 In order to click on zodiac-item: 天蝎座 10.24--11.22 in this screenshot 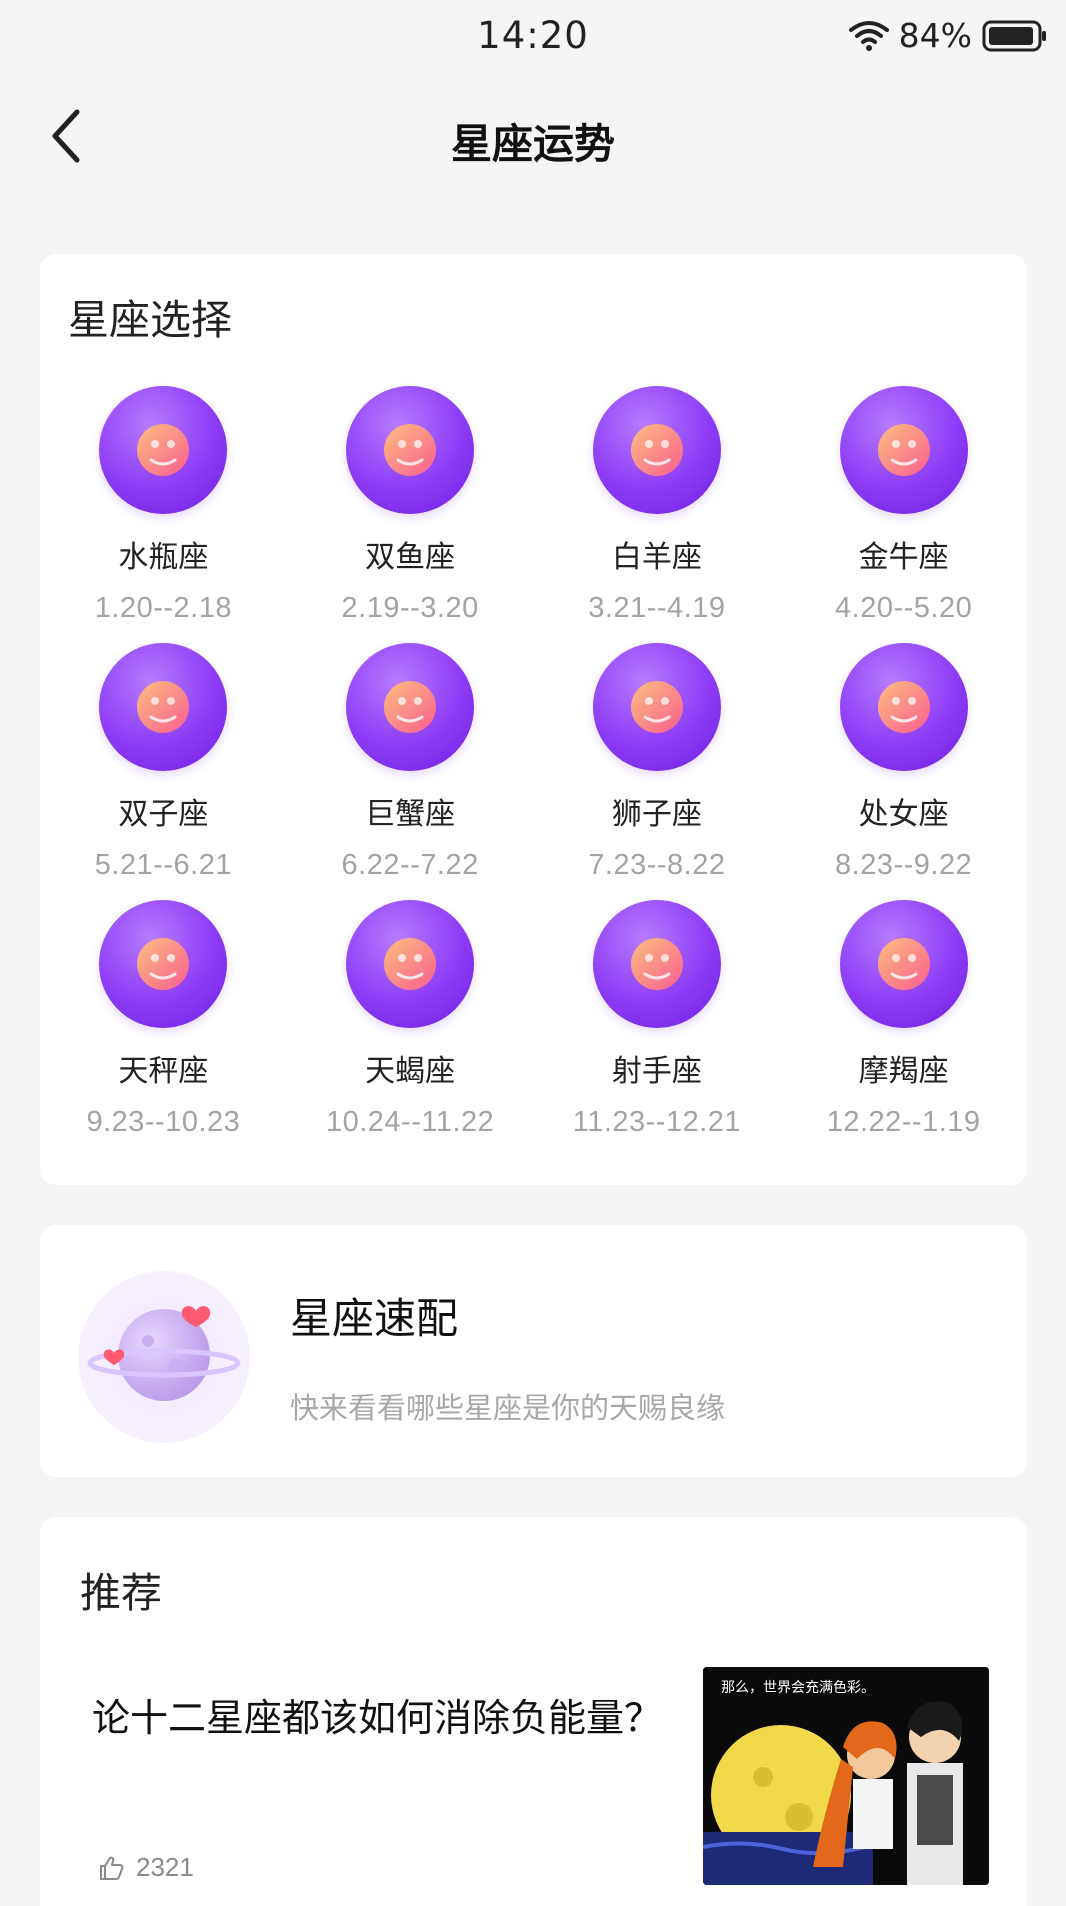, I will do `click(410, 1028)`.